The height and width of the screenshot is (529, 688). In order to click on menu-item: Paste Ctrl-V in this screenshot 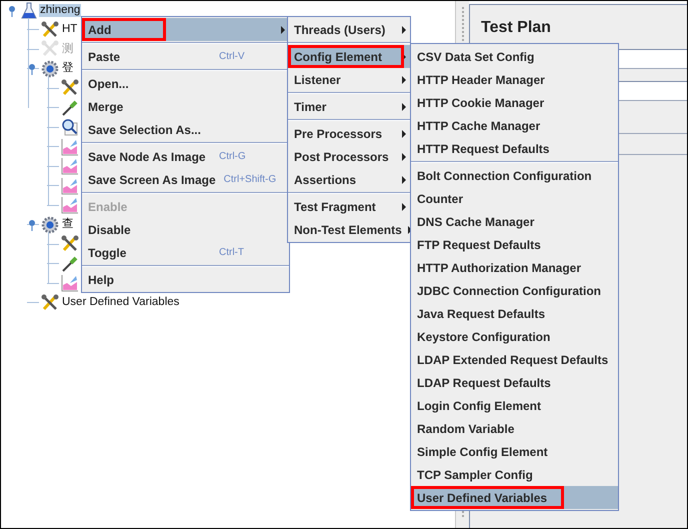, I will do `click(185, 56)`.